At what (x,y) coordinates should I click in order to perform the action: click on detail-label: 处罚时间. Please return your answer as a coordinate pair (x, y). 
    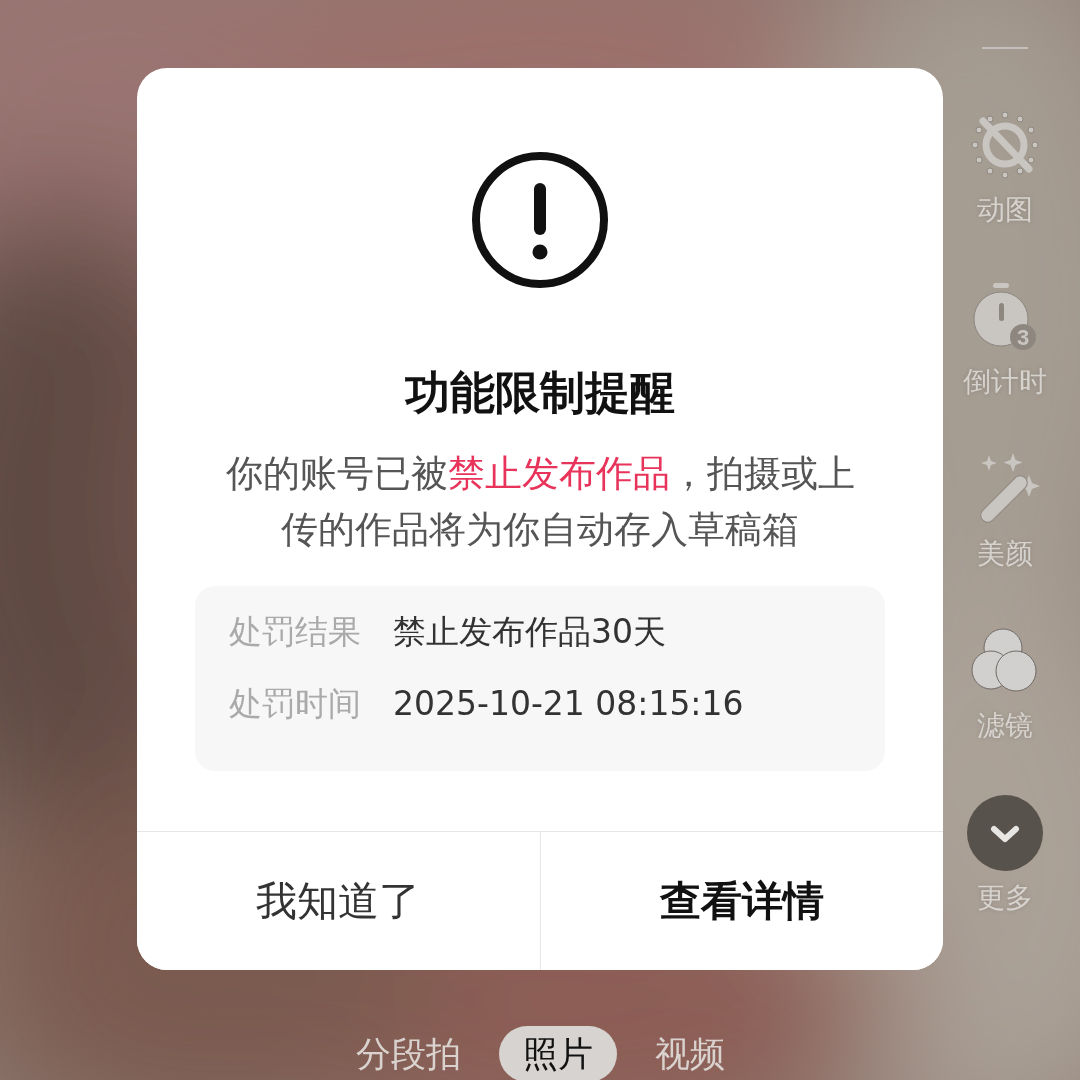
    Looking at the image, I should click on (295, 704).